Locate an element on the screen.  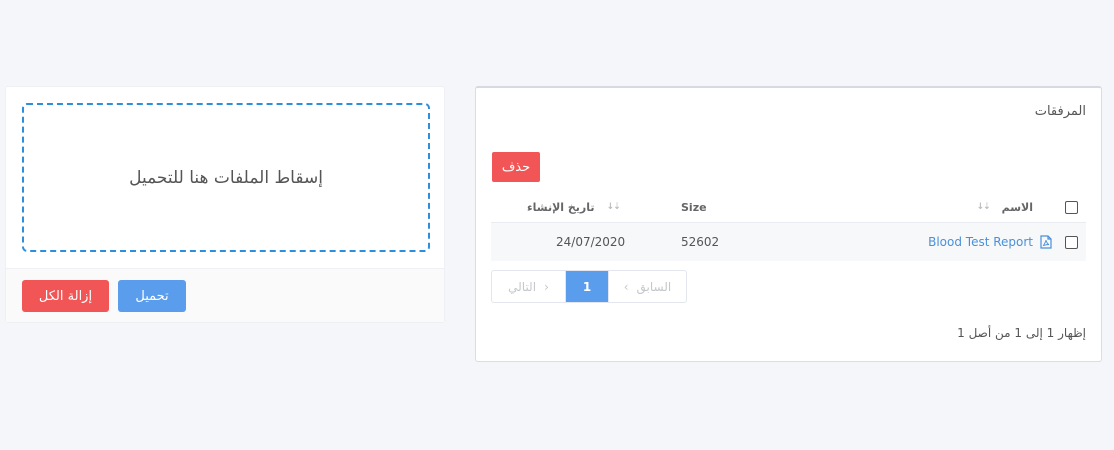
select-all-checkbox is located at coordinates (1071, 207).